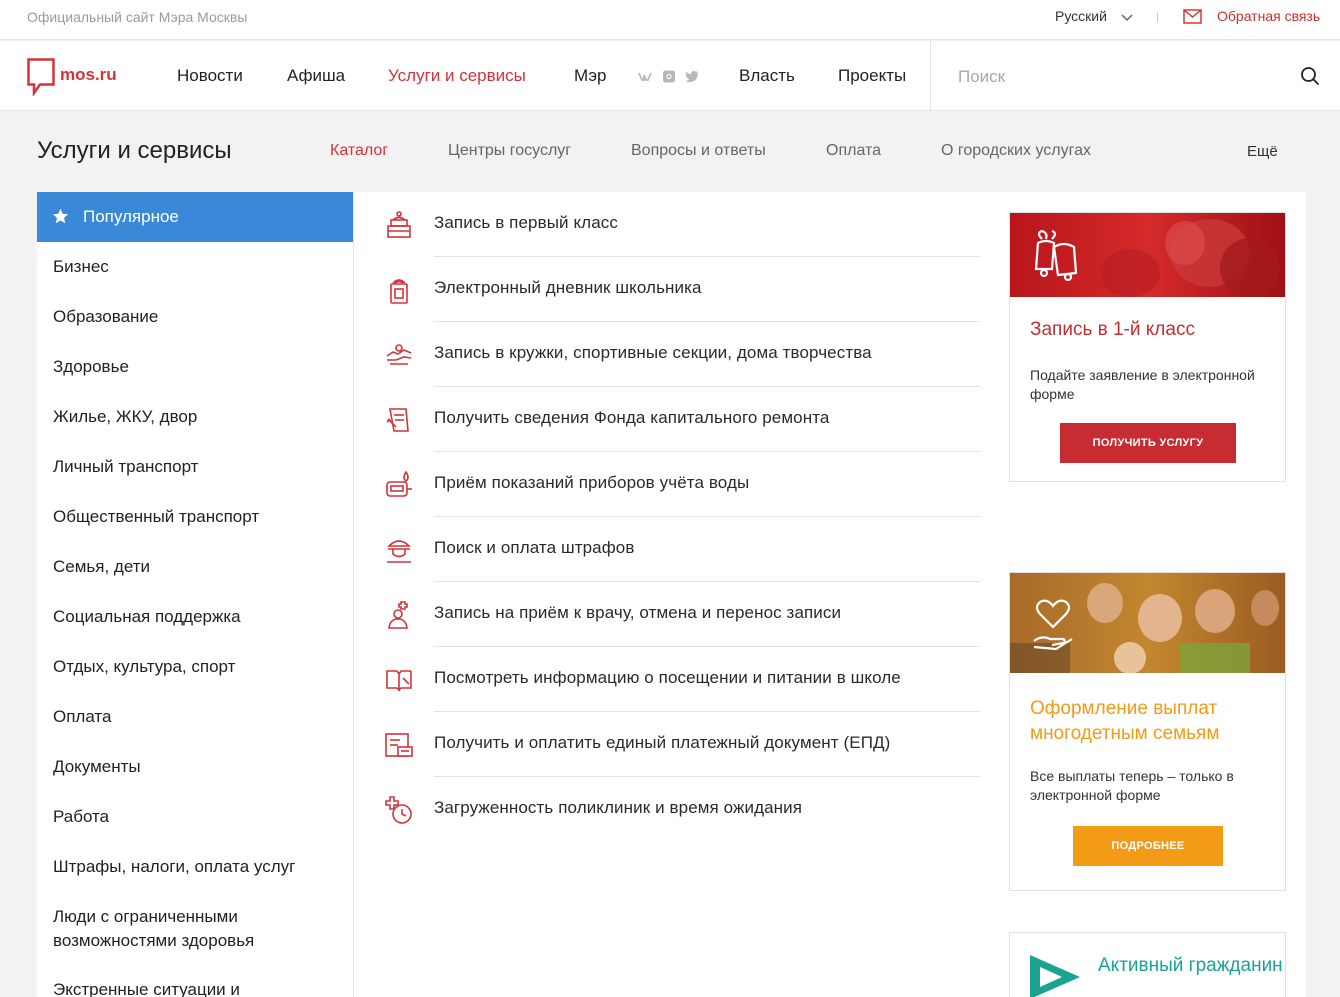 This screenshot has height=997, width=1340. What do you see at coordinates (399, 483) in the screenshot?
I see `water-meter-icon` at bounding box center [399, 483].